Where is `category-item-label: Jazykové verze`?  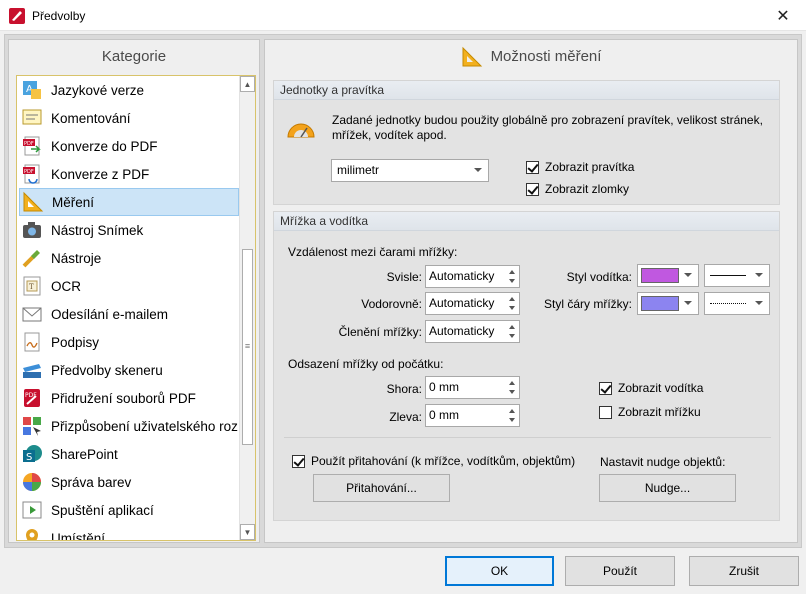
category-item-label: Jazykové verze is located at coordinates (98, 90).